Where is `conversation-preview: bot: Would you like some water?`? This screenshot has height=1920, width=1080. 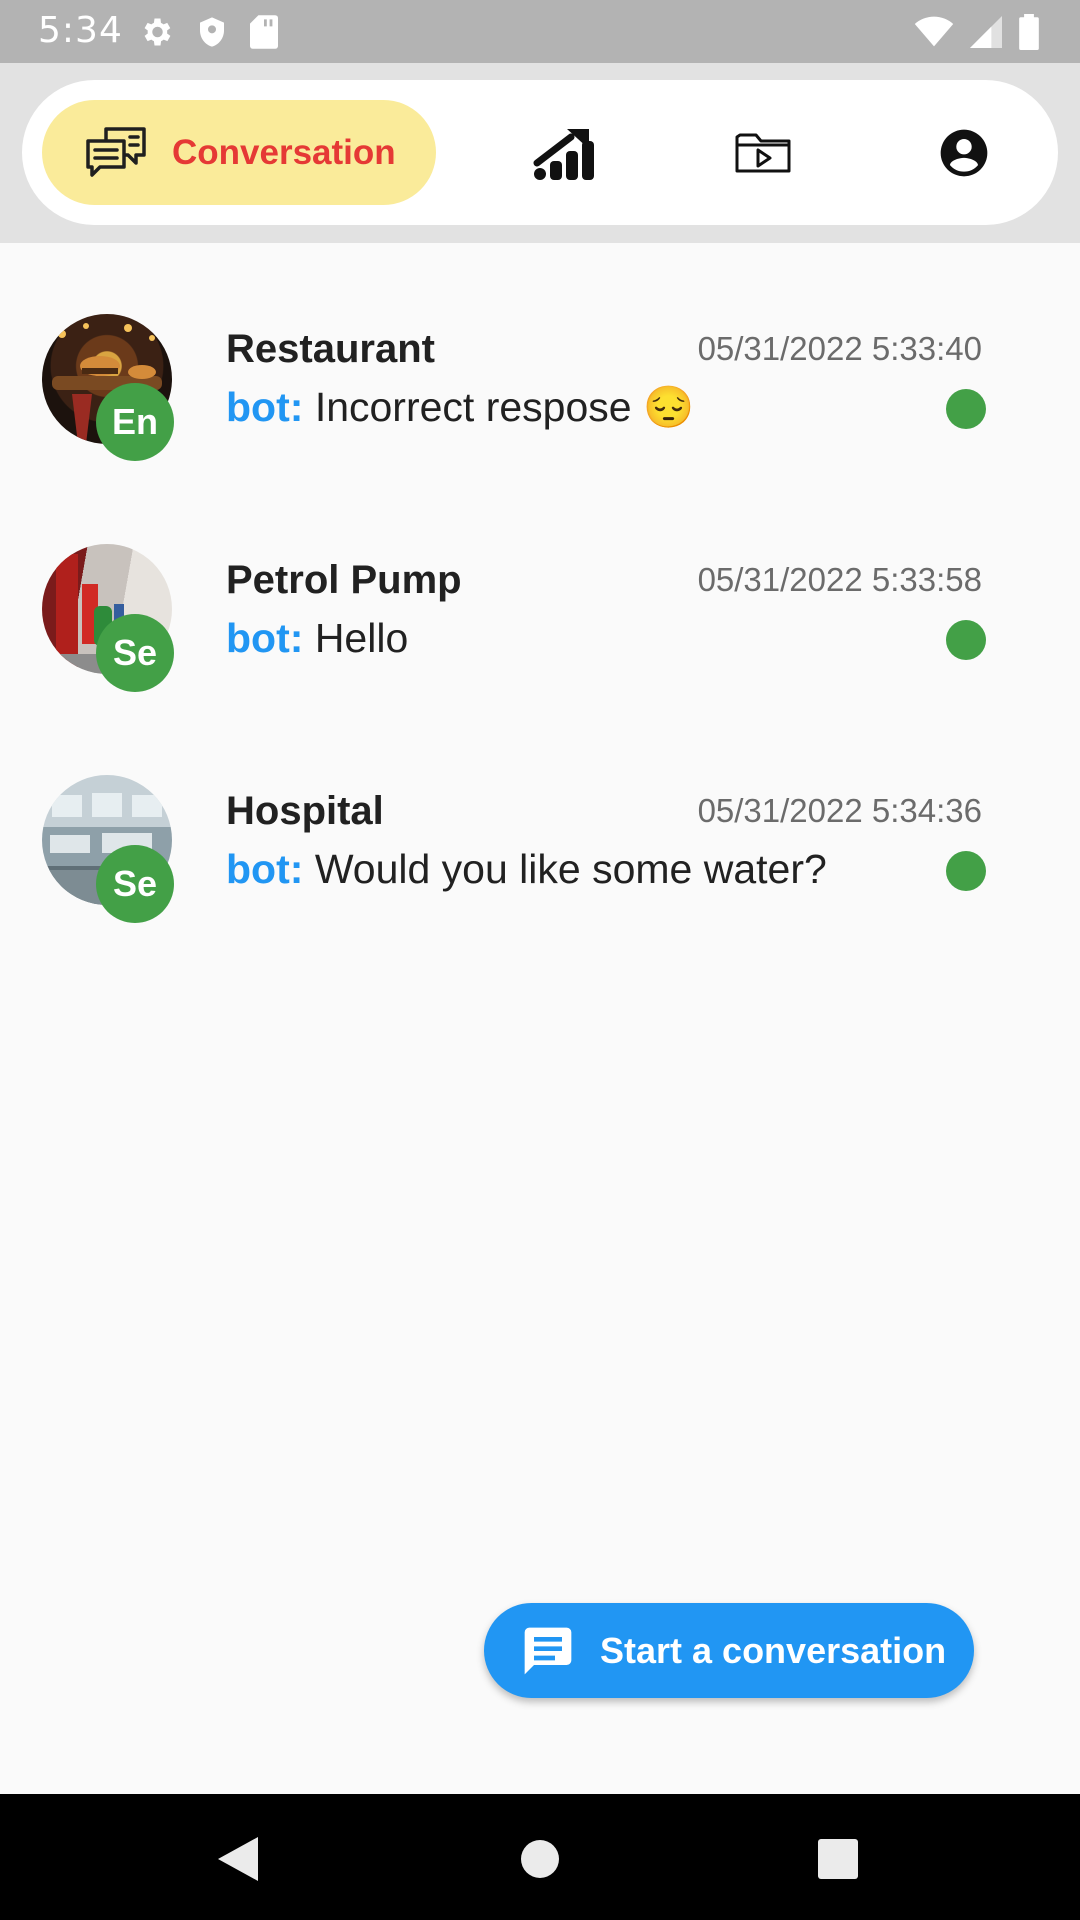
conversation-preview: bot: Would you like some water? is located at coordinates (526, 869).